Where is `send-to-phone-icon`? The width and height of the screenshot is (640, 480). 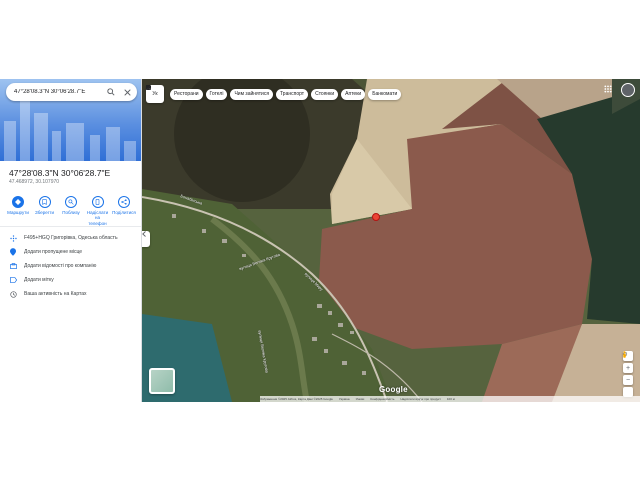
send-to-phone-icon is located at coordinates (97, 202).